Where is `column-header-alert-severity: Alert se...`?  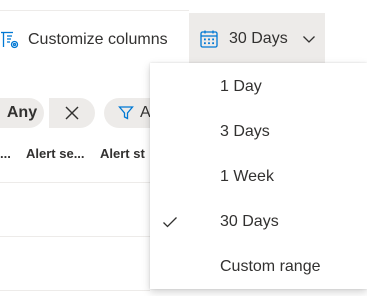 column-header-alert-severity: Alert se... is located at coordinates (55, 153).